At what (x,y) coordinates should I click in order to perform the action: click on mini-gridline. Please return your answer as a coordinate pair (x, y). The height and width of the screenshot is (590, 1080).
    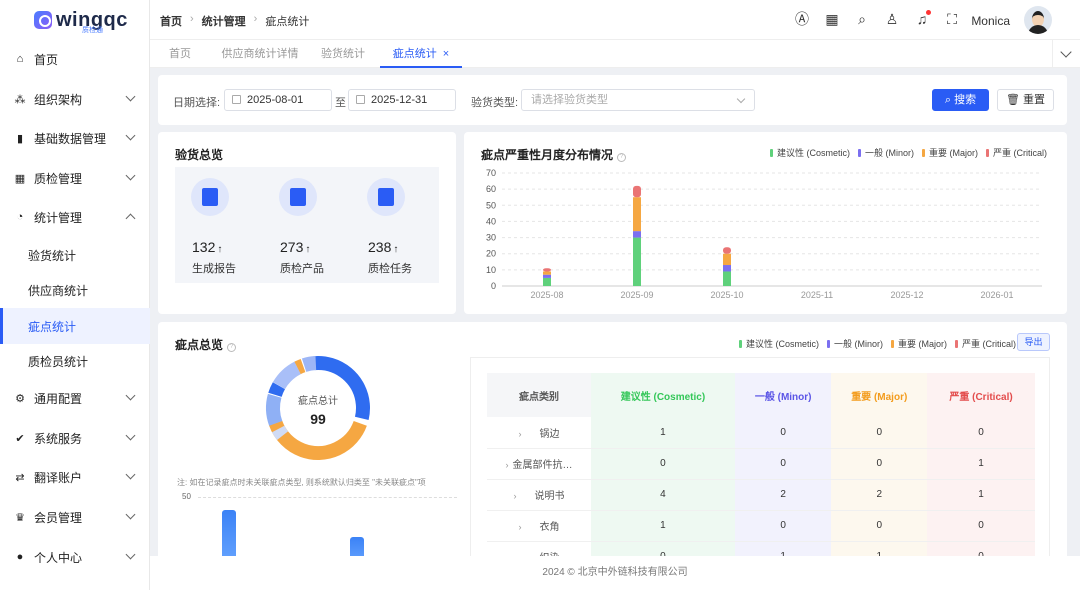
    Looking at the image, I should click on (327, 497).